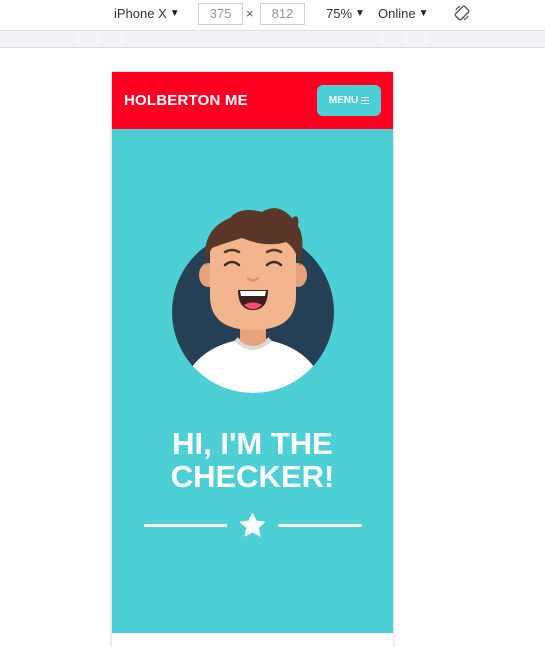  Describe the element at coordinates (252, 100) in the screenshot. I see `site-navbar: HOLBERTON ME MENU` at that location.